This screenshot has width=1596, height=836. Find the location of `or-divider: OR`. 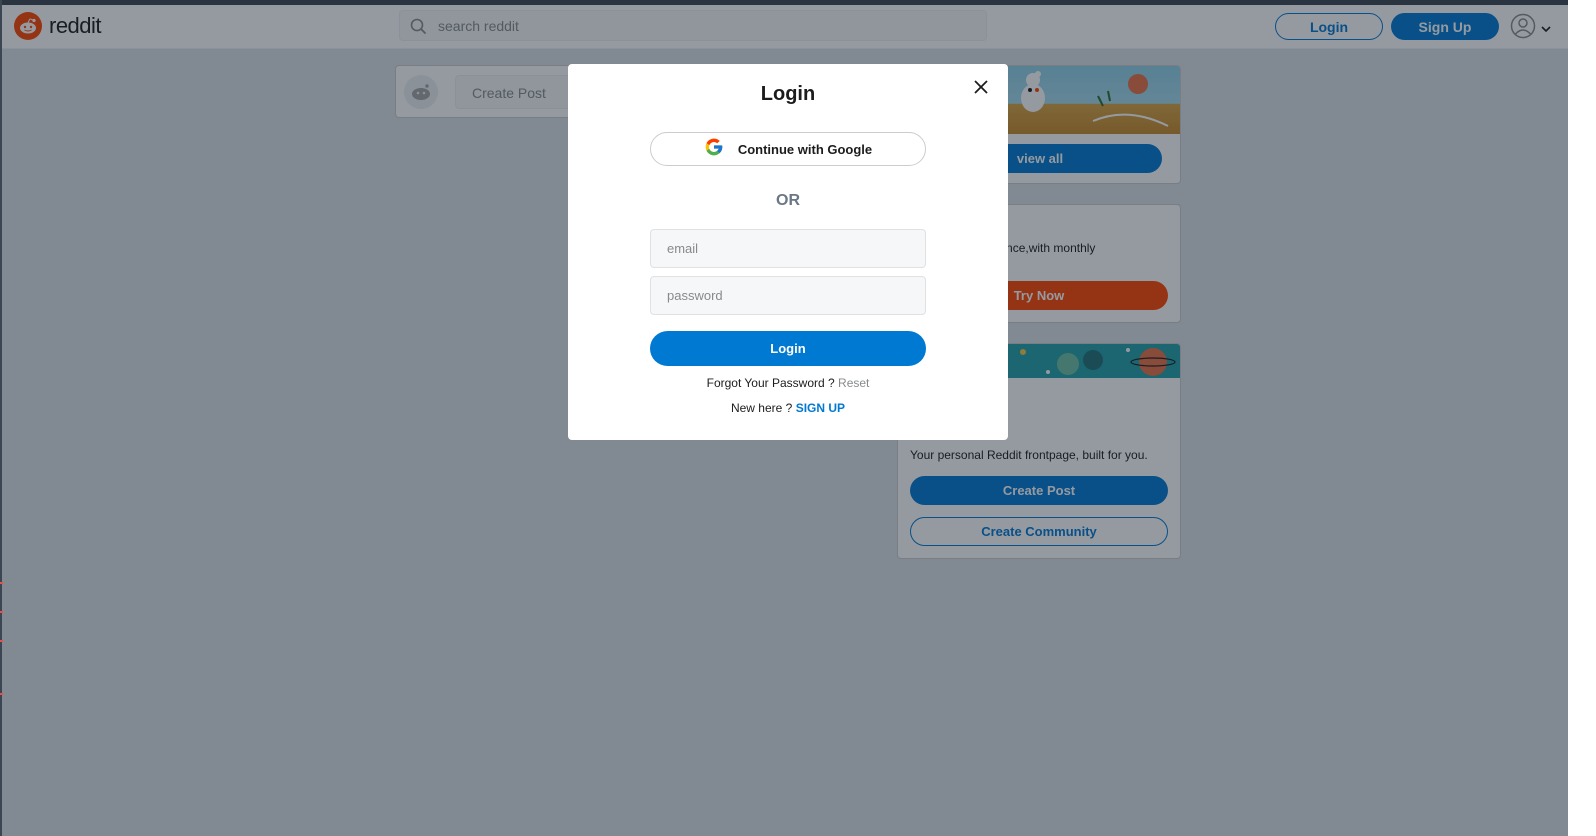

or-divider: OR is located at coordinates (788, 200).